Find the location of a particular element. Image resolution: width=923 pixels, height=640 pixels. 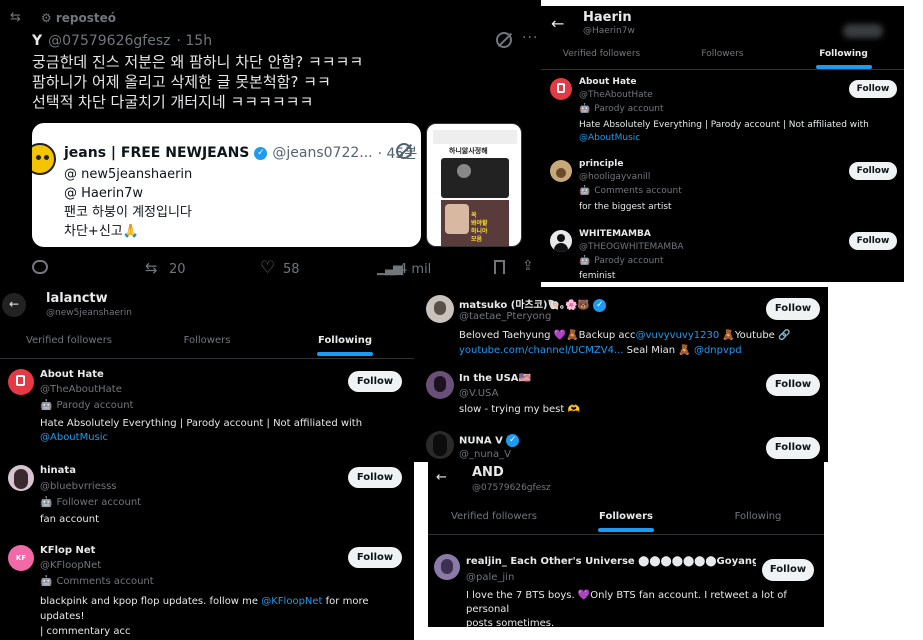

user-handle: @pale_jin is located at coordinates (490, 577).